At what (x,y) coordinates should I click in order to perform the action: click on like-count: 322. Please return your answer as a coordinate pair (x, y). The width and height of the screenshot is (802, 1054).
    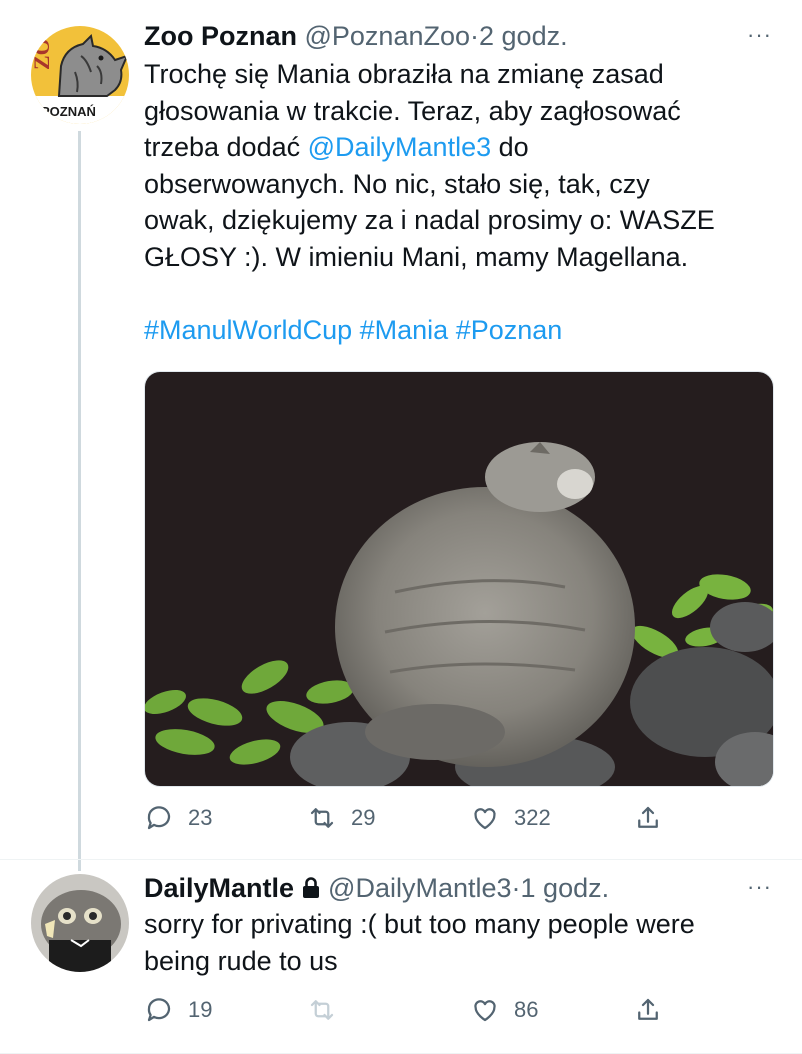
    Looking at the image, I should click on (532, 817).